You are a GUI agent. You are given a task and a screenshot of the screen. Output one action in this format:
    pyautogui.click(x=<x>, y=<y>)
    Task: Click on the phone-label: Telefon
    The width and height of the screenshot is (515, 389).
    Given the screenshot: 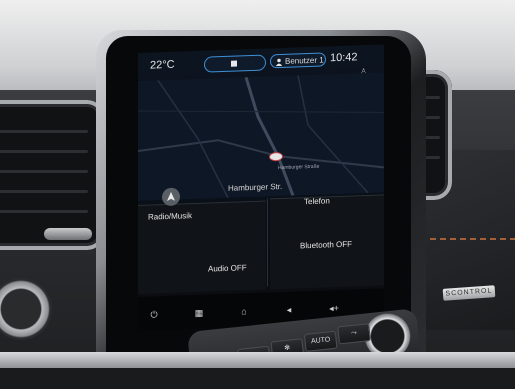 What is the action you would take?
    pyautogui.click(x=317, y=201)
    